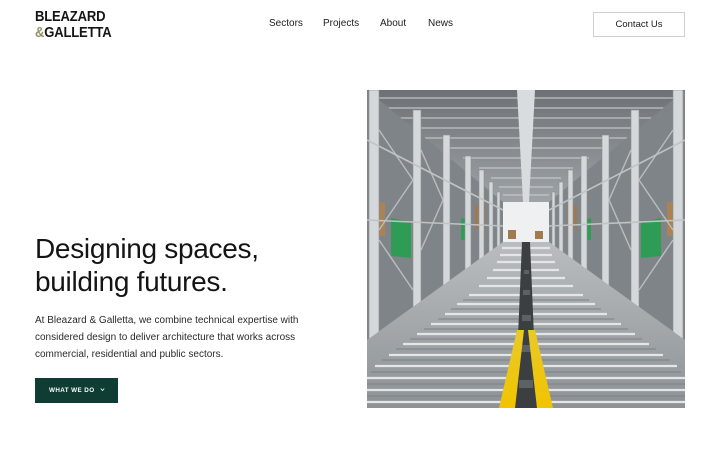 Image resolution: width=720 pixels, height=450 pixels. Describe the element at coordinates (147, 248) in the screenshot. I see `hero-title-line-1: Designing spaces,` at that location.